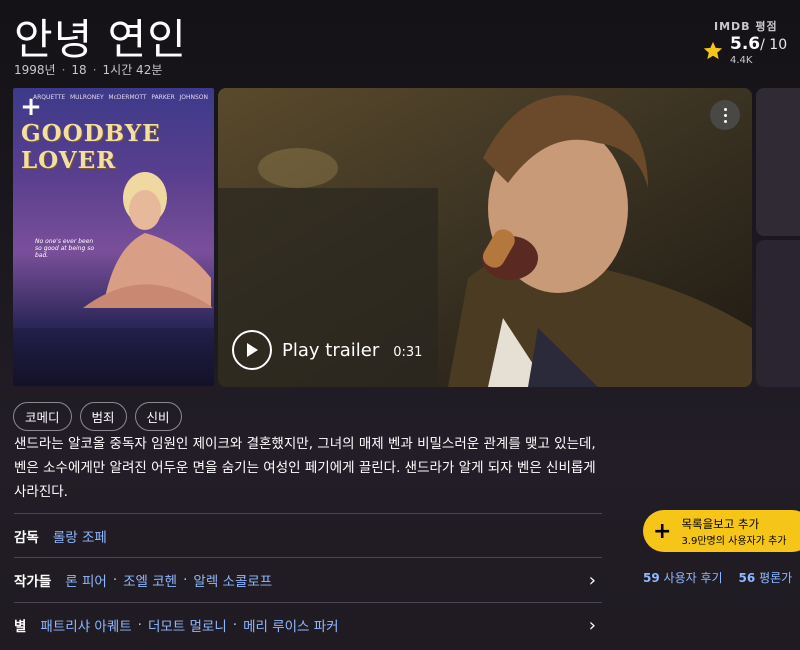 The width and height of the screenshot is (800, 650). What do you see at coordinates (88, 69) in the screenshot?
I see `title-meta: 1998년 · 18 · 1시간 42분` at bounding box center [88, 69].